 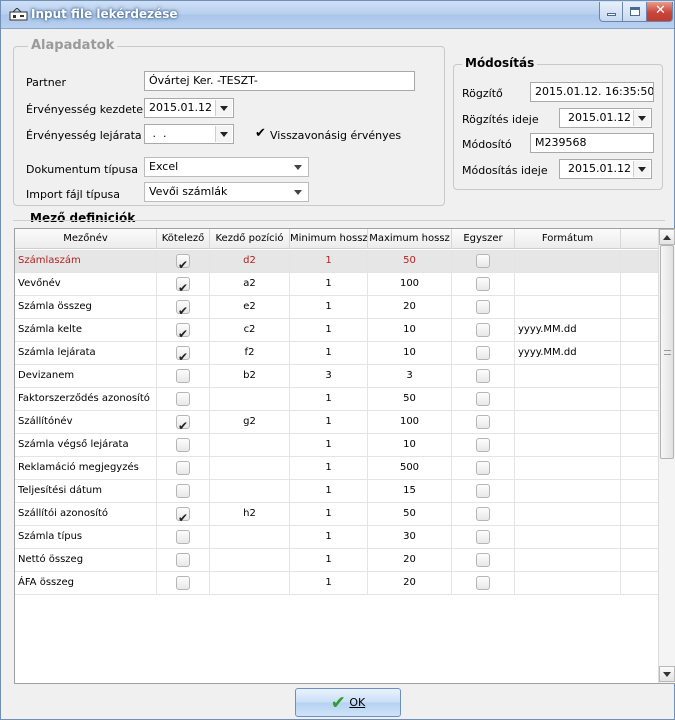 I want to click on cell-kezdo-pozicio: f2, so click(x=250, y=353).